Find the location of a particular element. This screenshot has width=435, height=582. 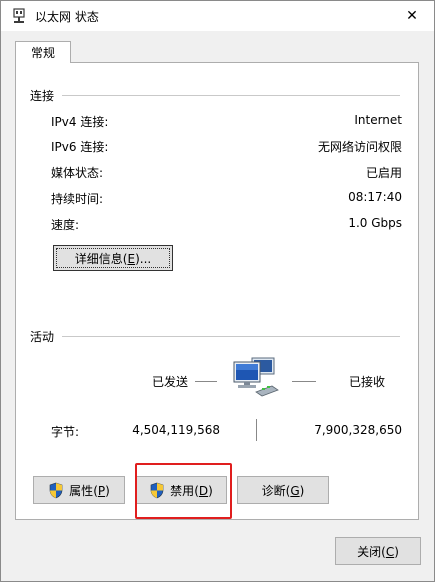

diagnose-button-label: 诊断(G) is located at coordinates (283, 490).